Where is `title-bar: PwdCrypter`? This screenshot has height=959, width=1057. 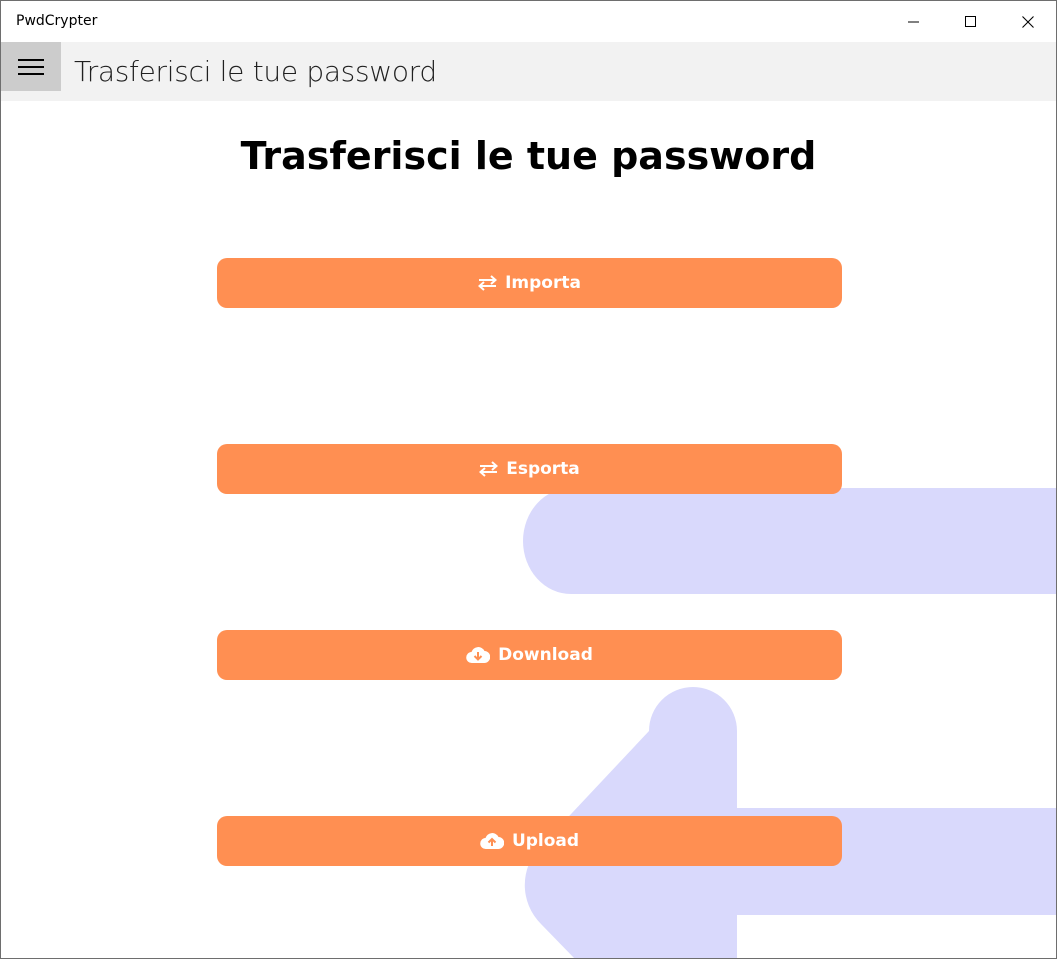
title-bar: PwdCrypter is located at coordinates (528, 21).